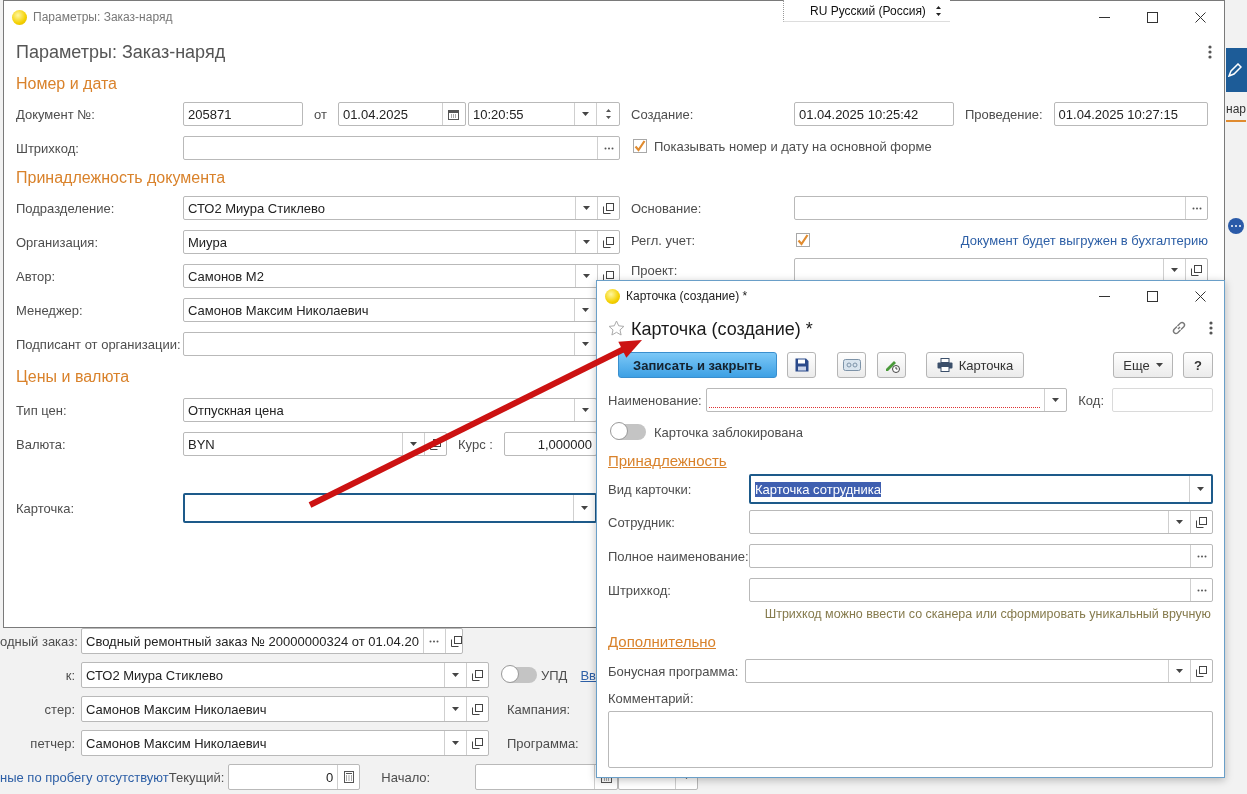 The image size is (1247, 794). What do you see at coordinates (401, 276) in the screenshot?
I see `dropdown-field: Самонов М2` at bounding box center [401, 276].